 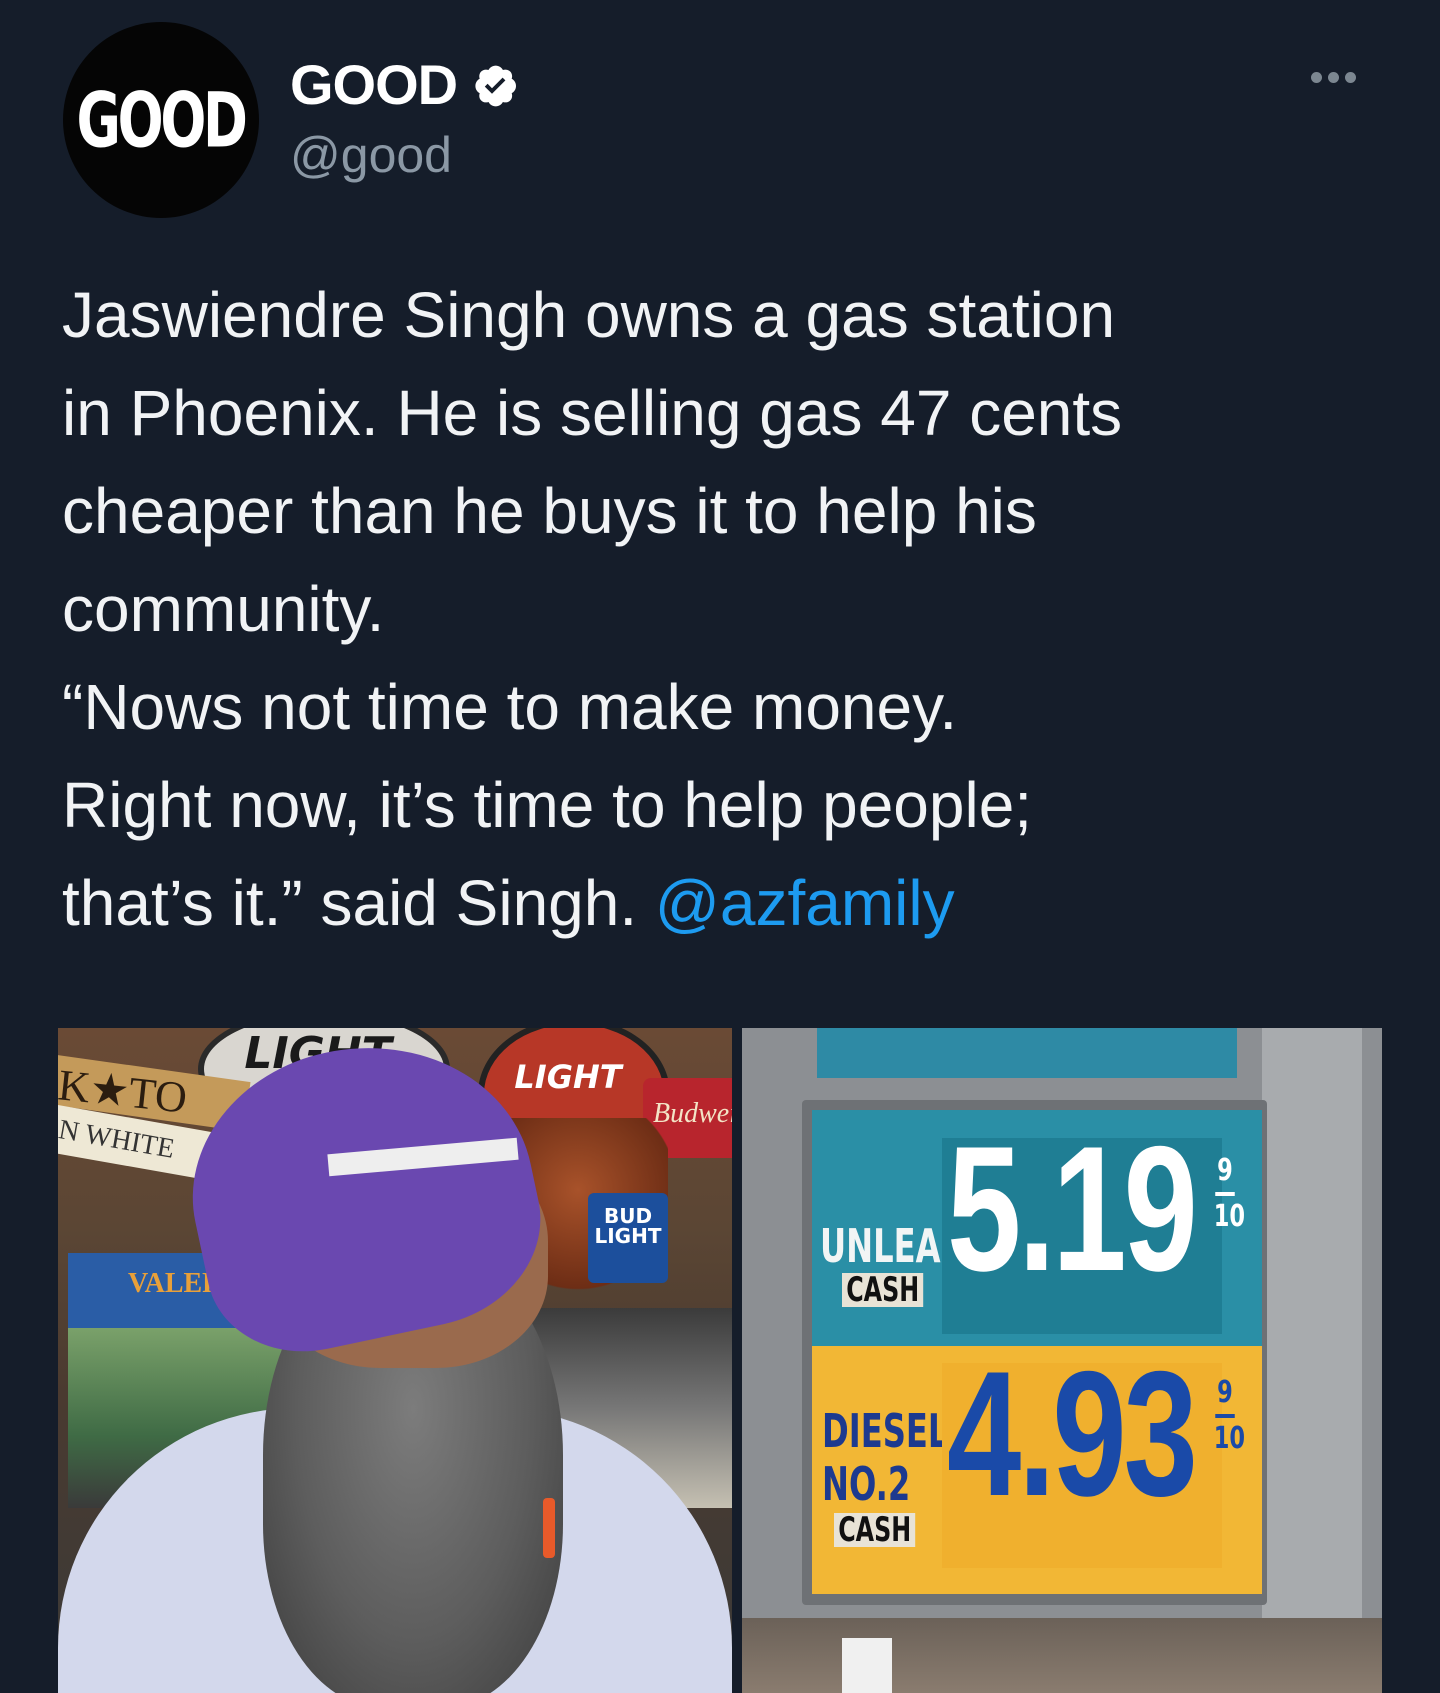 I want to click on diesel-price: 4.93, so click(x=1072, y=1433).